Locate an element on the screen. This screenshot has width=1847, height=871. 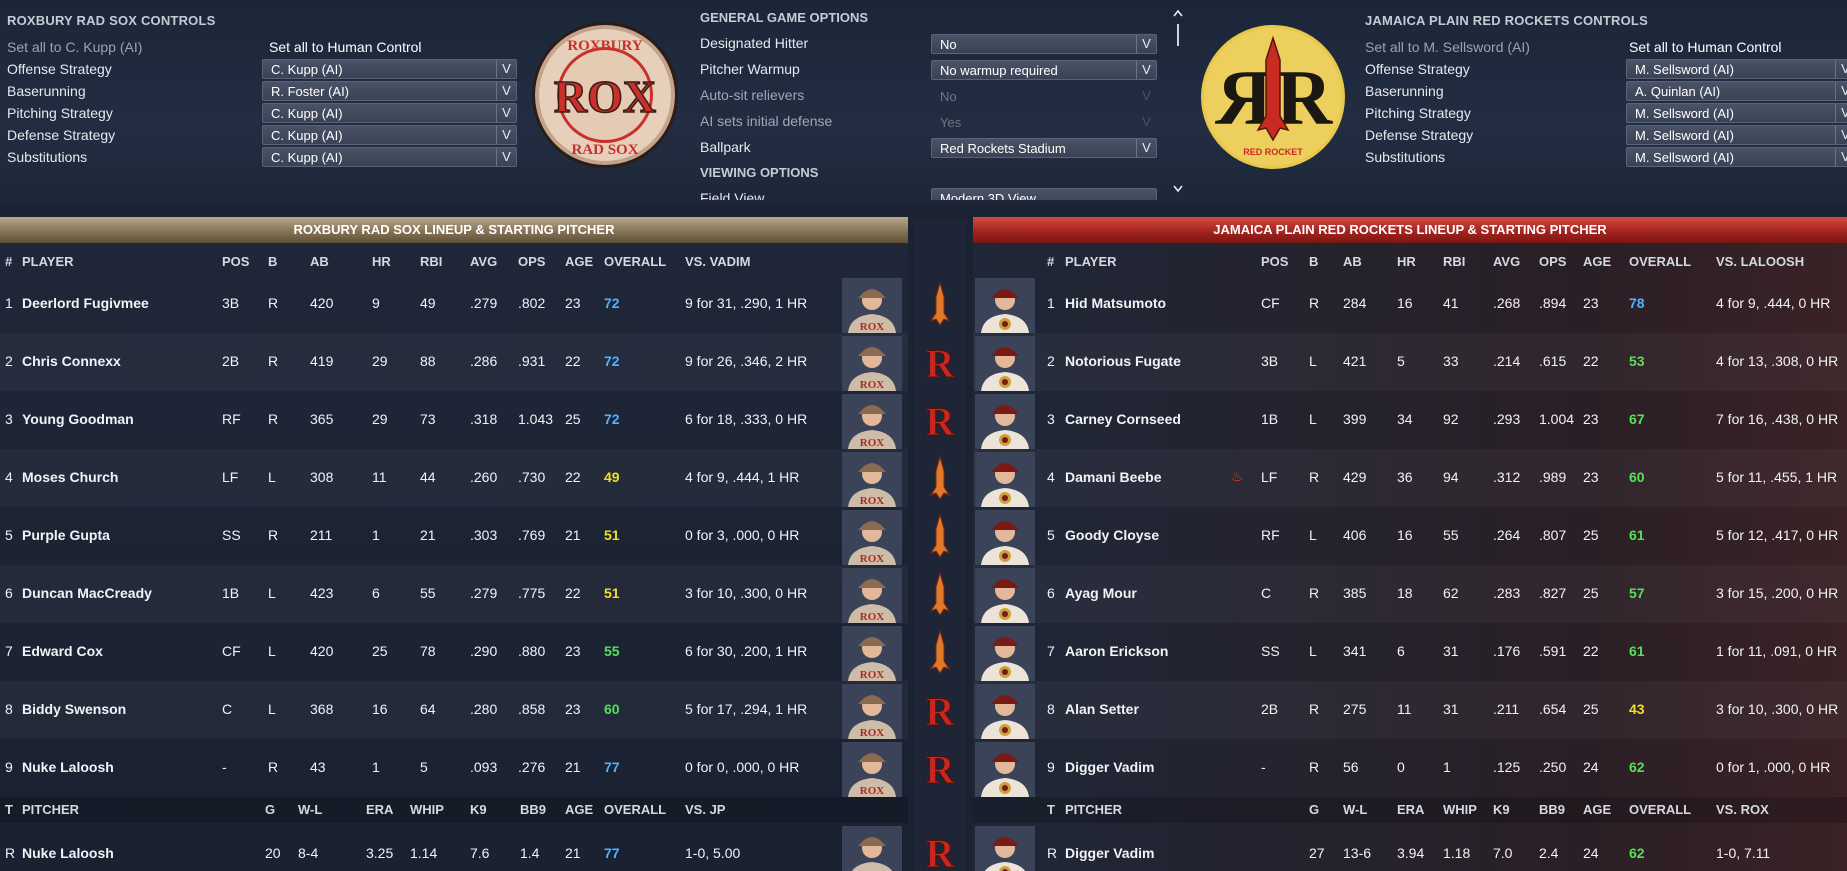
rox-pitcher-col-header: PITCHER is located at coordinates (50, 809).